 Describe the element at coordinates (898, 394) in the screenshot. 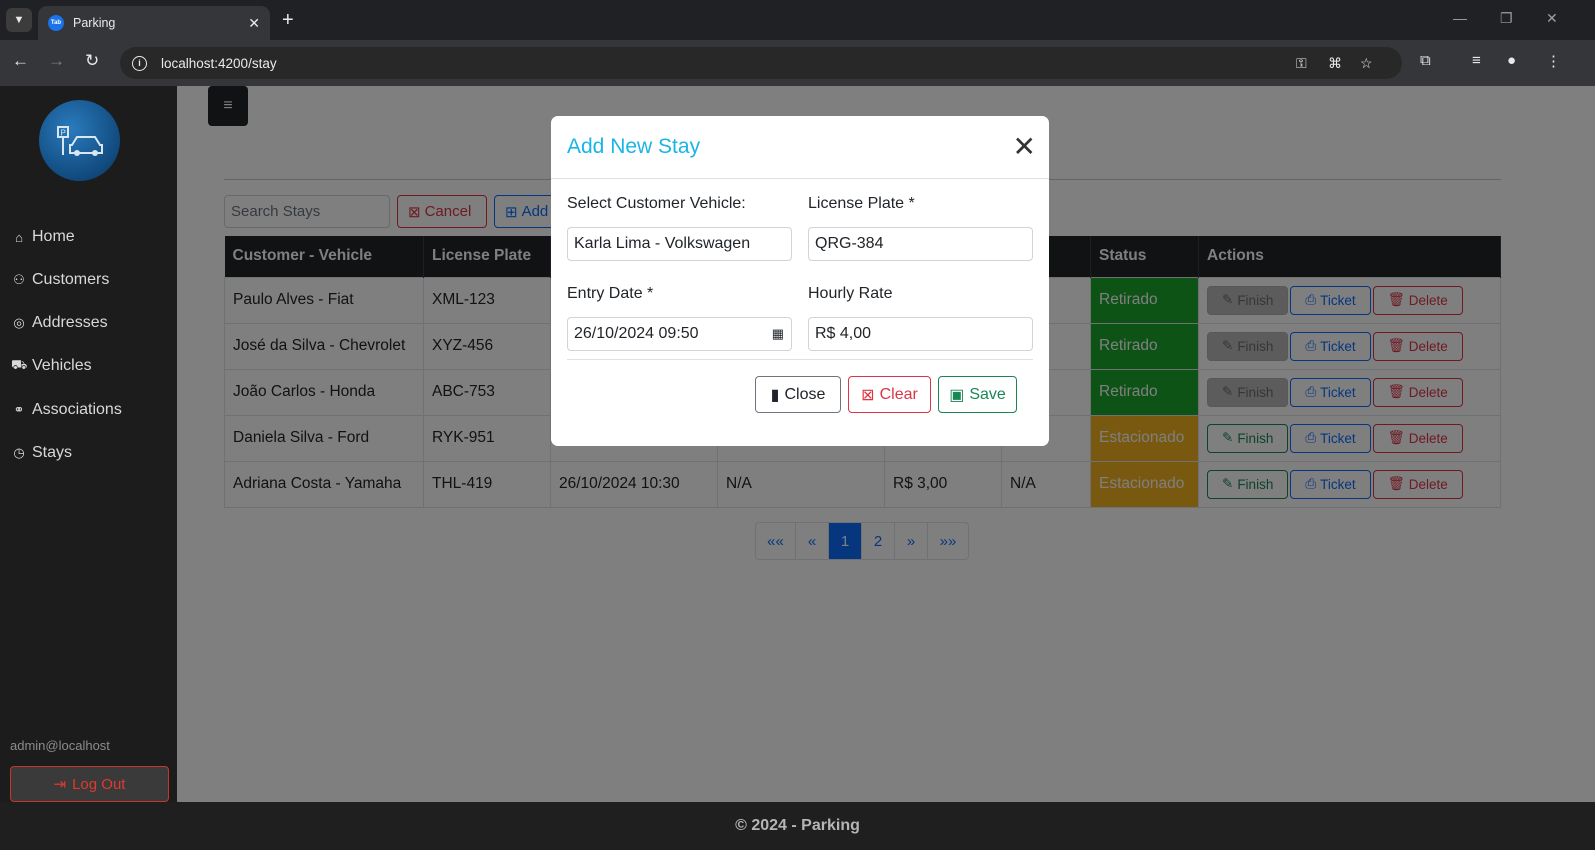

I see `clear-label: Clear` at that location.